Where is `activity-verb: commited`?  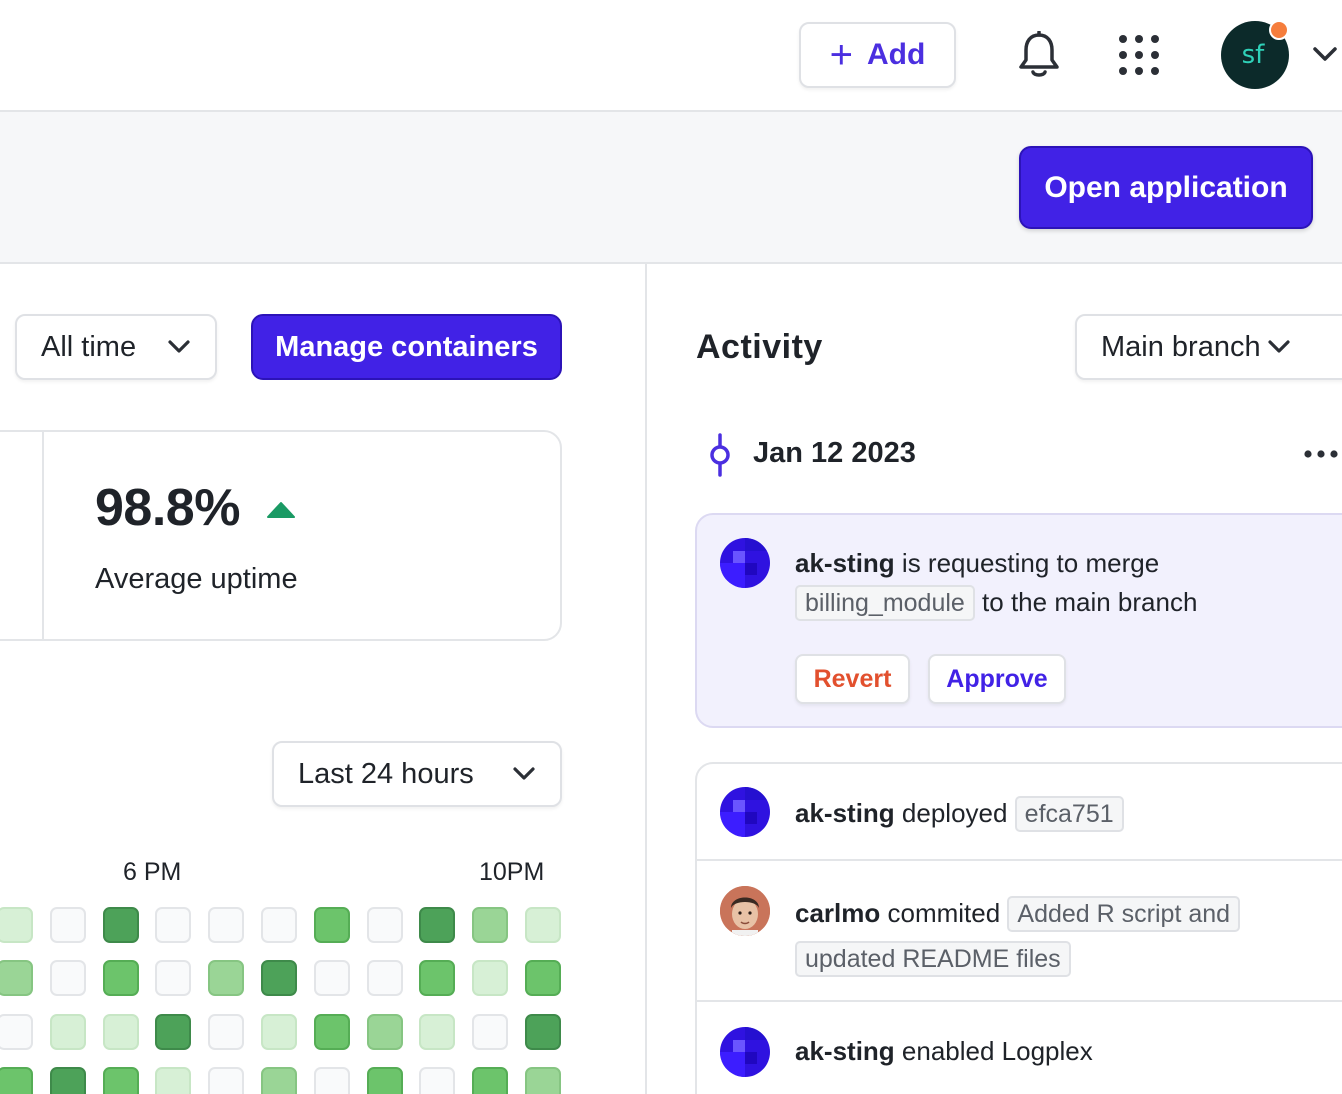
activity-verb: commited is located at coordinates (944, 913).